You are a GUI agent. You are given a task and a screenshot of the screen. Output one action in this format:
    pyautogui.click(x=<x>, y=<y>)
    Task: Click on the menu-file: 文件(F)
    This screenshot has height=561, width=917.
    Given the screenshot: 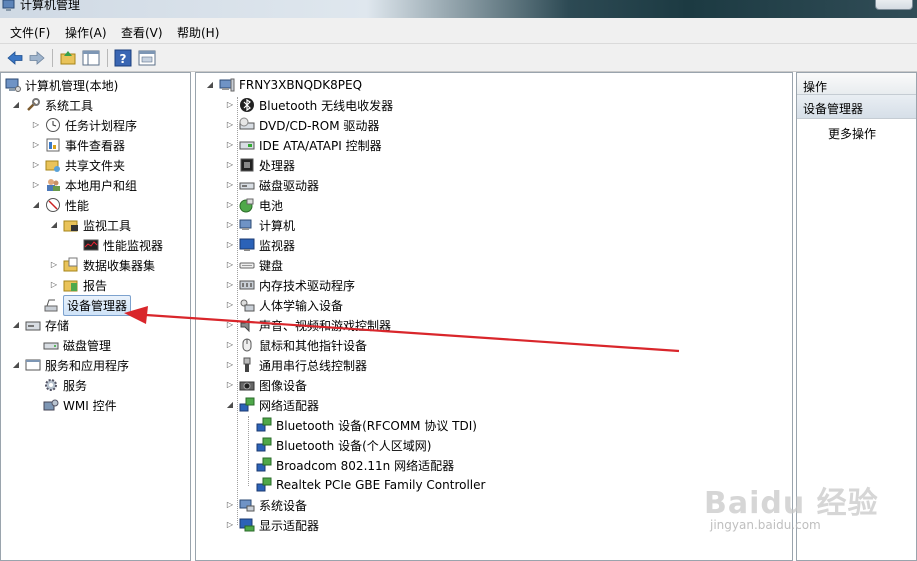 What is the action you would take?
    pyautogui.click(x=30, y=32)
    